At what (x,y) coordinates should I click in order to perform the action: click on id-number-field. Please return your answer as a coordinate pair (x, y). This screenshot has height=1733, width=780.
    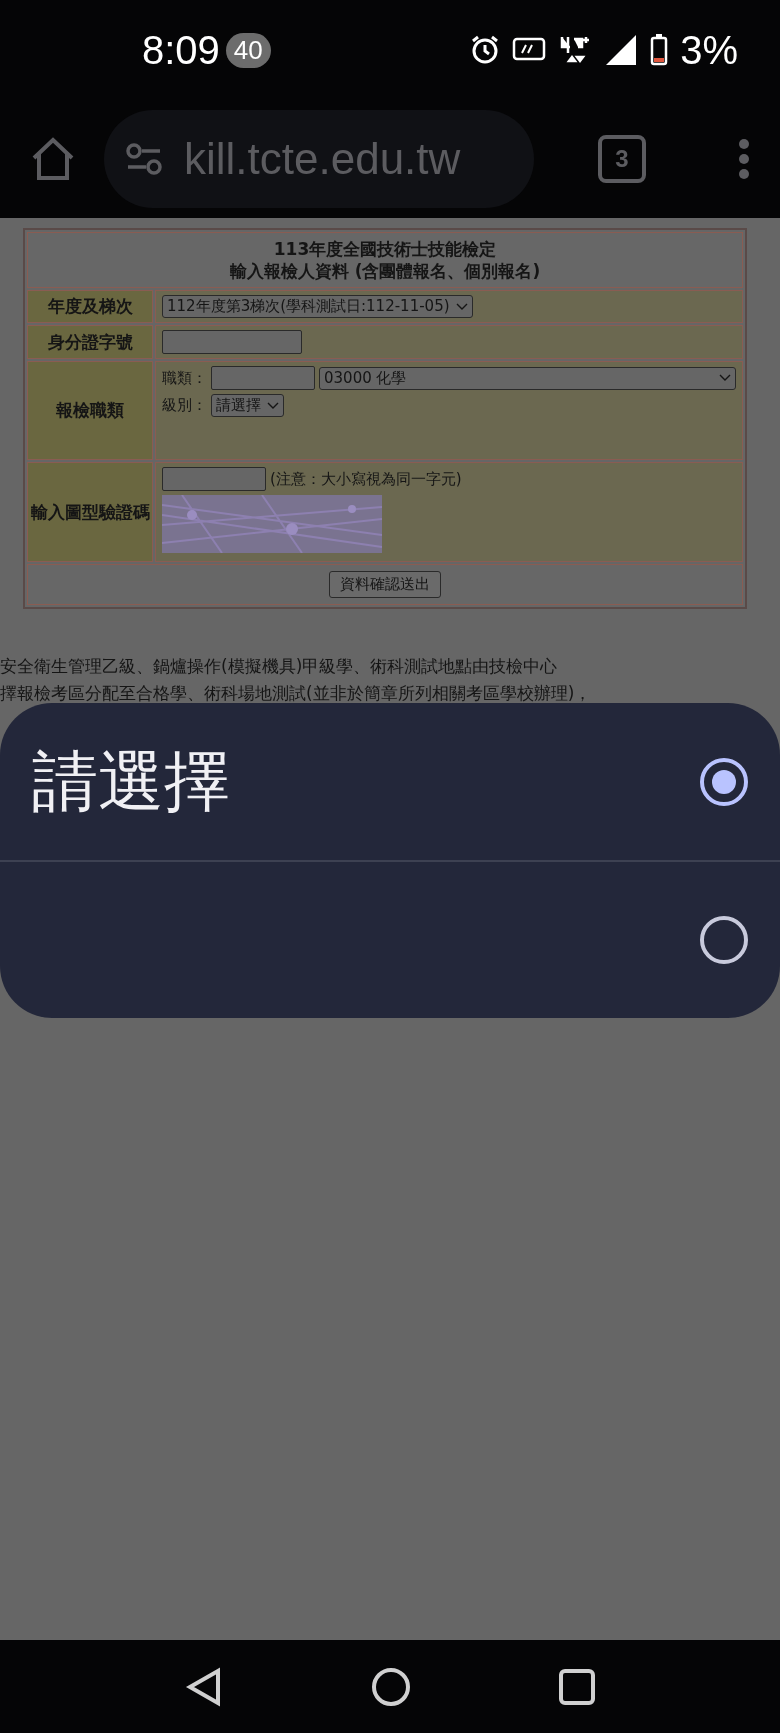
    Looking at the image, I should click on (232, 342).